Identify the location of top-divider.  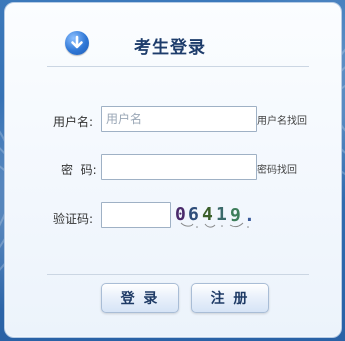
(178, 66).